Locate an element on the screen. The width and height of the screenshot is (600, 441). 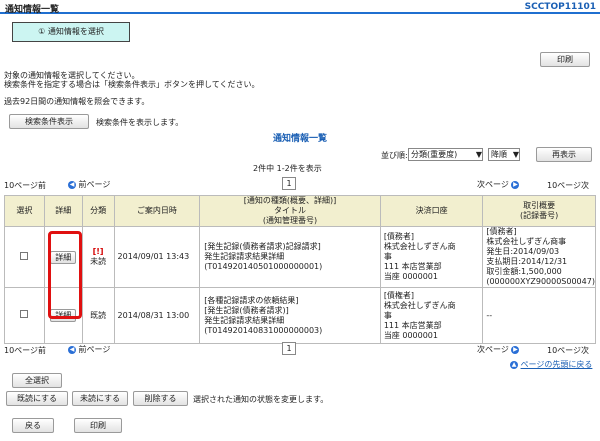
sort-label: 並び順: is located at coordinates (394, 155).